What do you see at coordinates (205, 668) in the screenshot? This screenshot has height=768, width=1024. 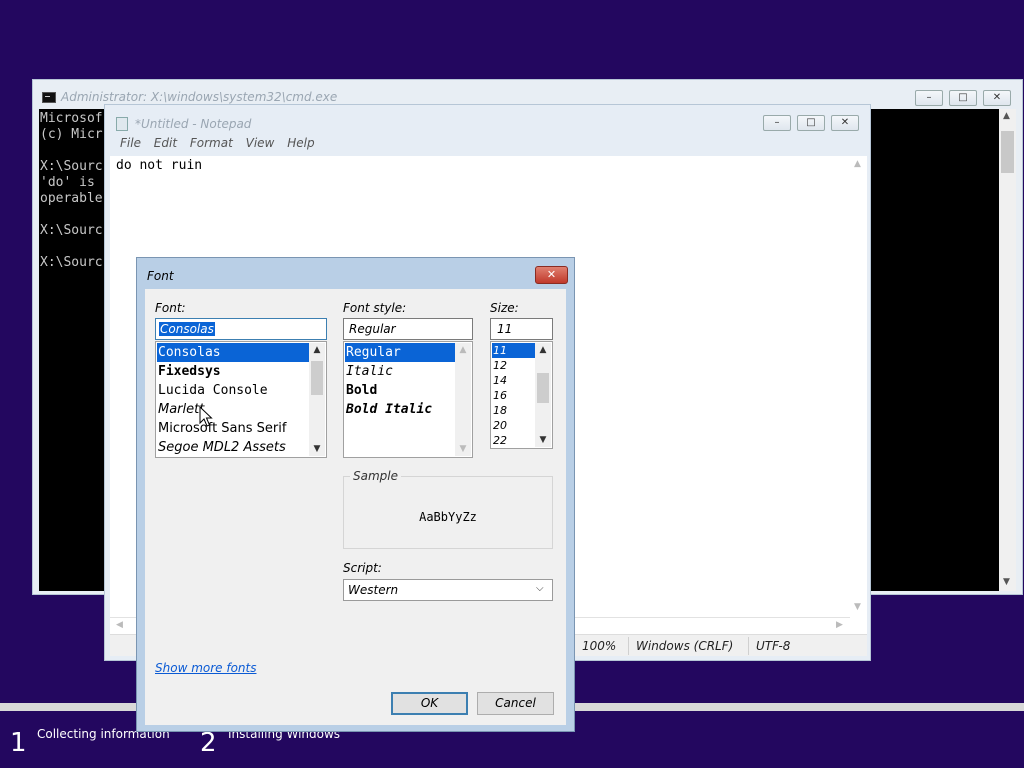 I see `show-more-fonts-link: Show more fonts` at bounding box center [205, 668].